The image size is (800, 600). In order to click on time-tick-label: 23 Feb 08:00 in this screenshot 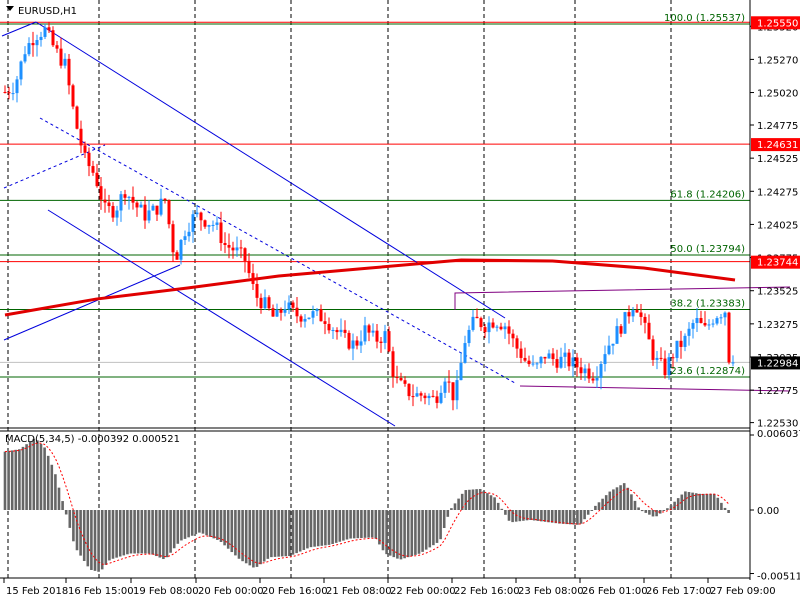, I will do `click(551, 591)`.